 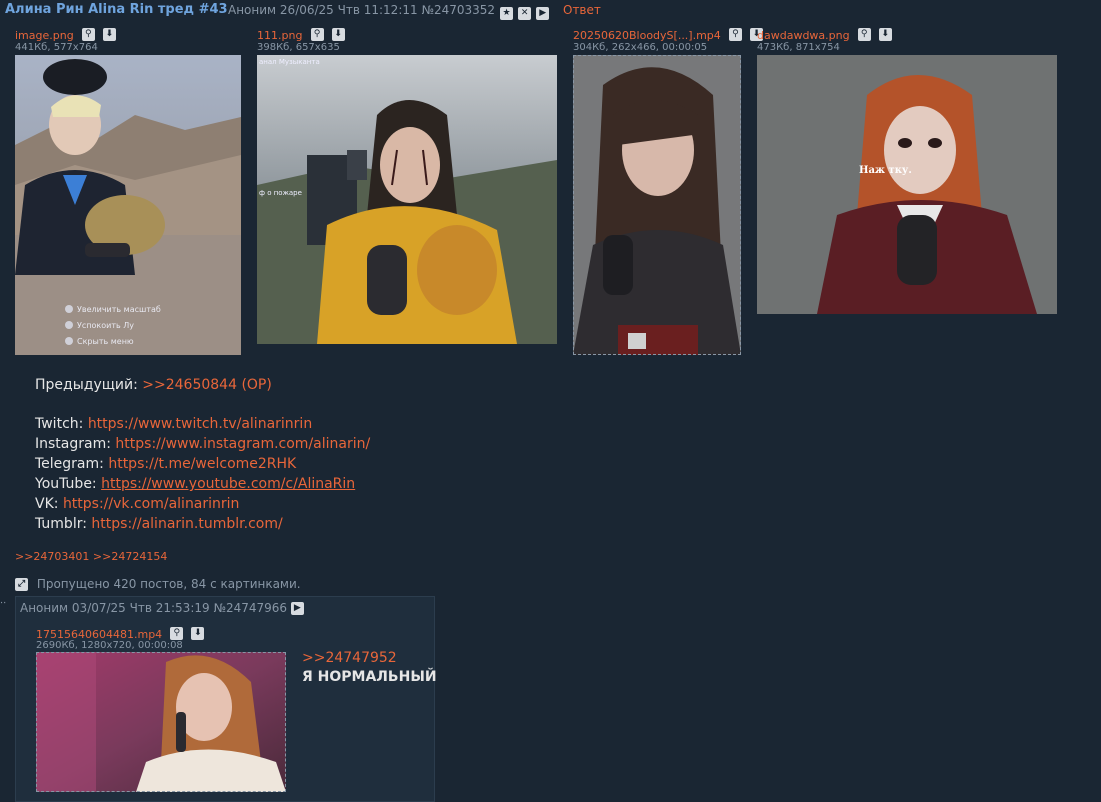 I want to click on link-url: https://t.me/welcome2RHK, so click(x=202, y=464).